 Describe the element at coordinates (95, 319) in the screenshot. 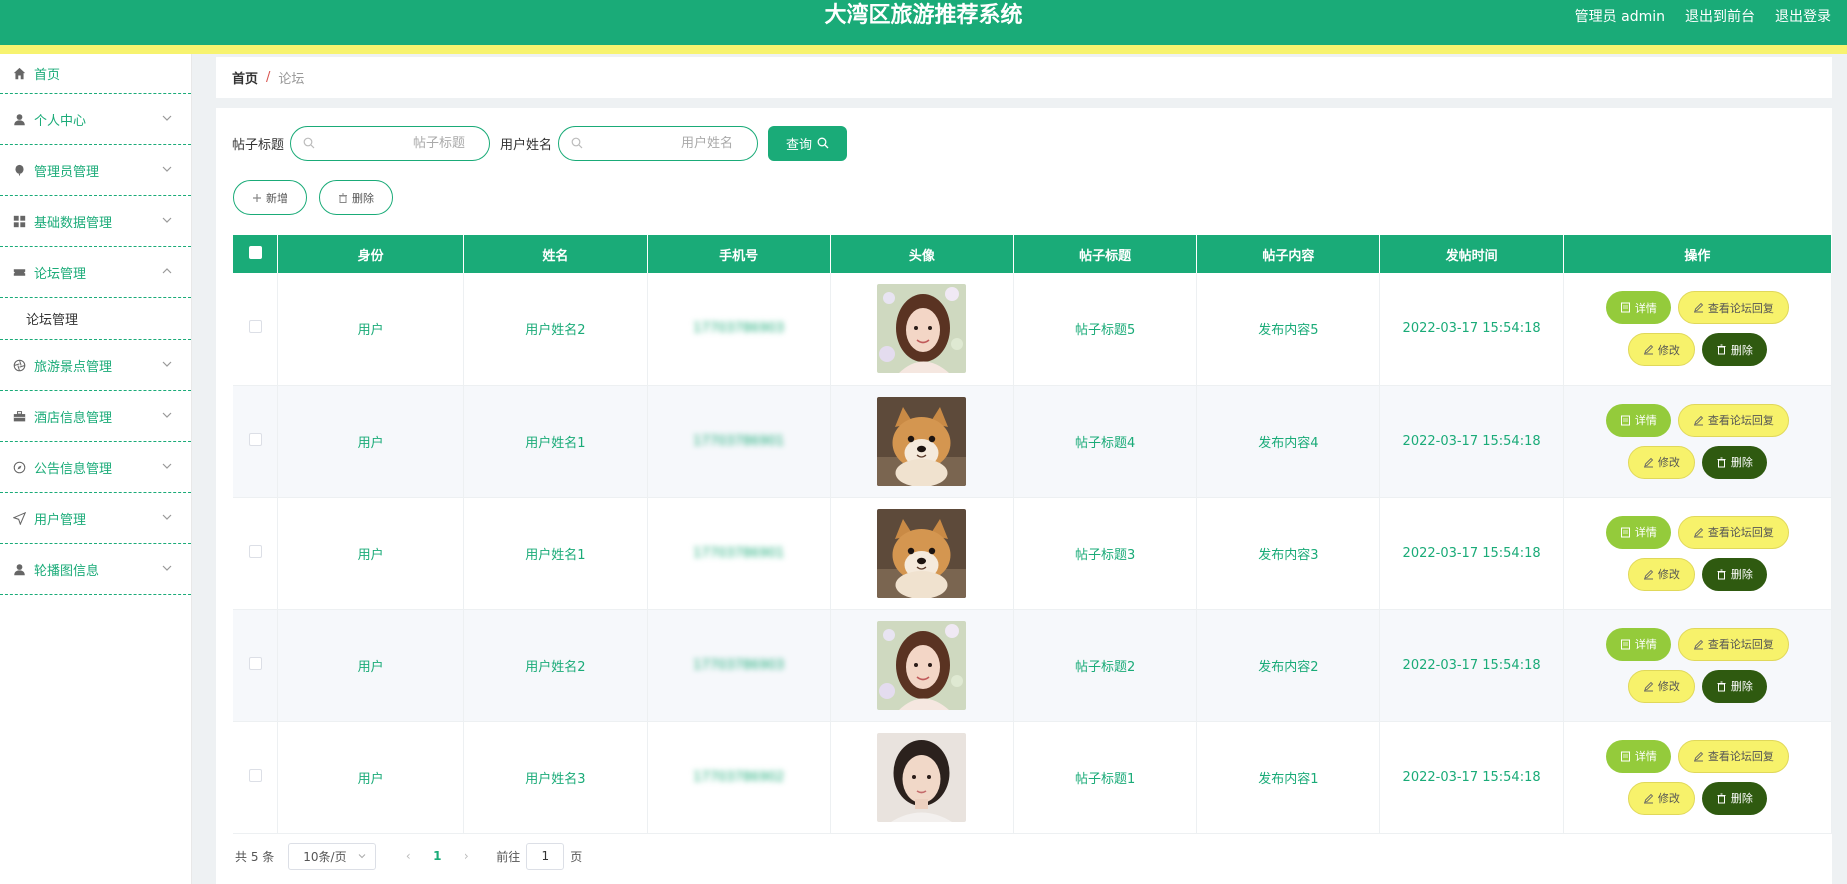

I see `sidebar-subitem-forum-management: 论坛管理` at that location.